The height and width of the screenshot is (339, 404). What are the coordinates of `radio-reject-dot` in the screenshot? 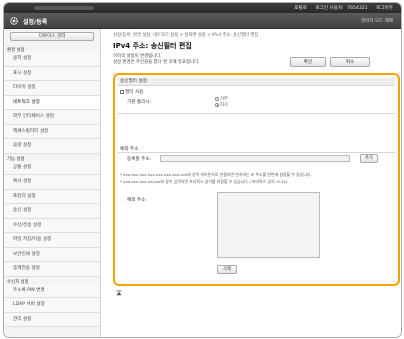 It's located at (217, 99).